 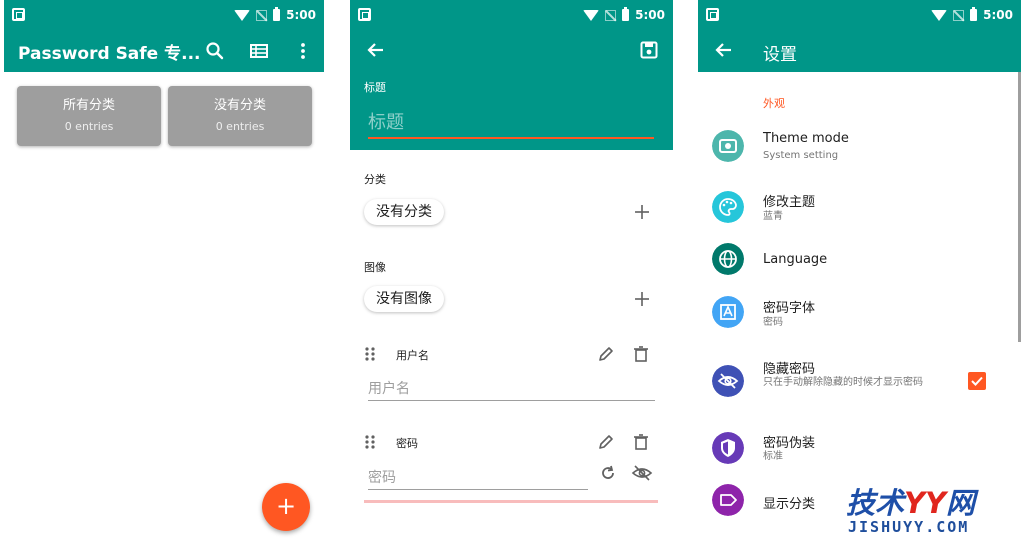 What do you see at coordinates (789, 369) in the screenshot?
I see `setting-title: 隐藏密码` at bounding box center [789, 369].